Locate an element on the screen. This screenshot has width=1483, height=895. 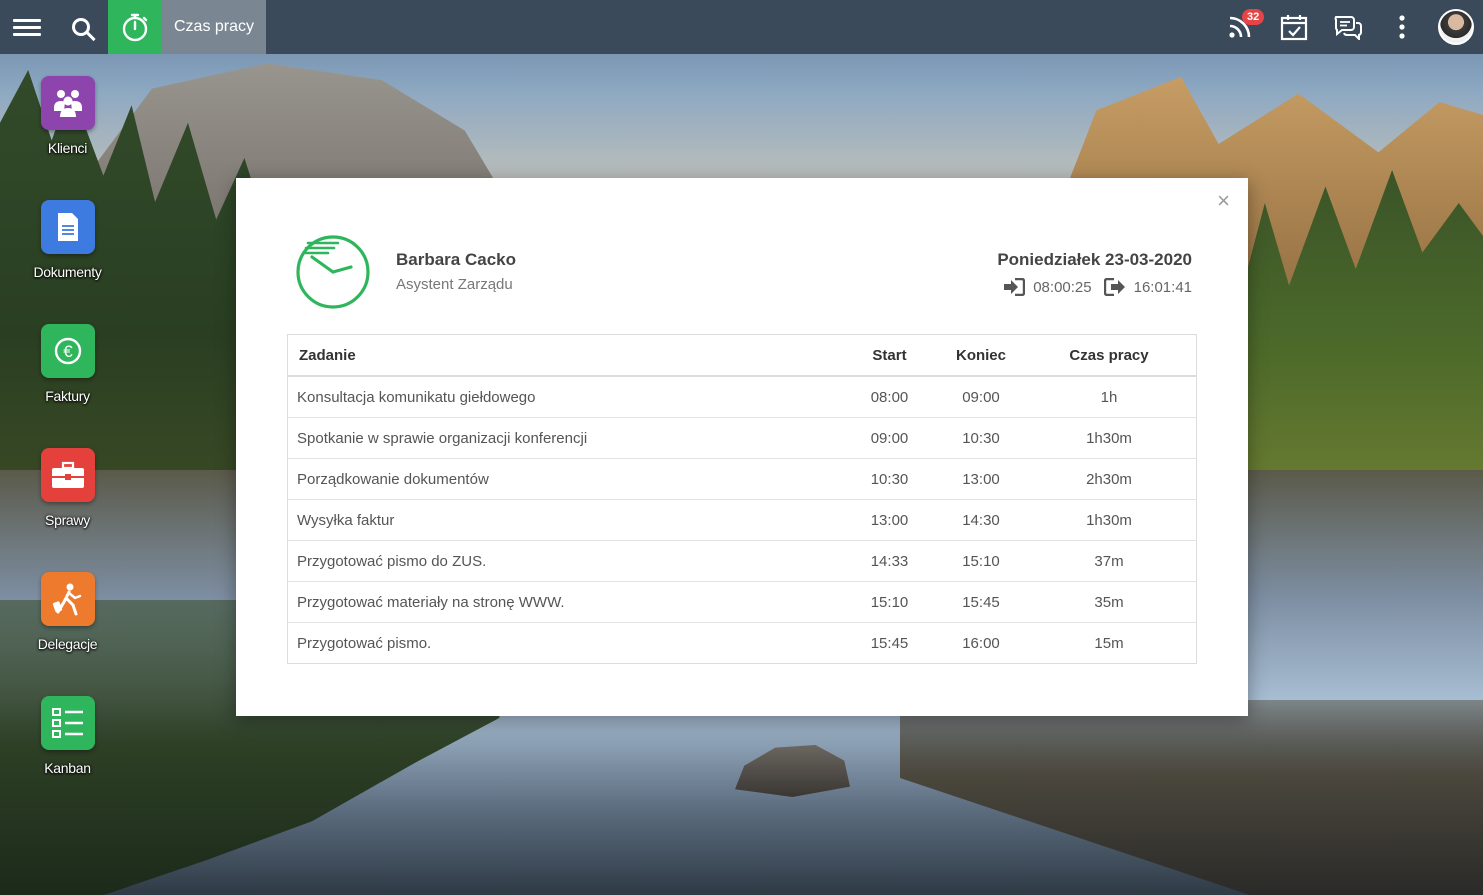
people-icon is located at coordinates (67, 103).